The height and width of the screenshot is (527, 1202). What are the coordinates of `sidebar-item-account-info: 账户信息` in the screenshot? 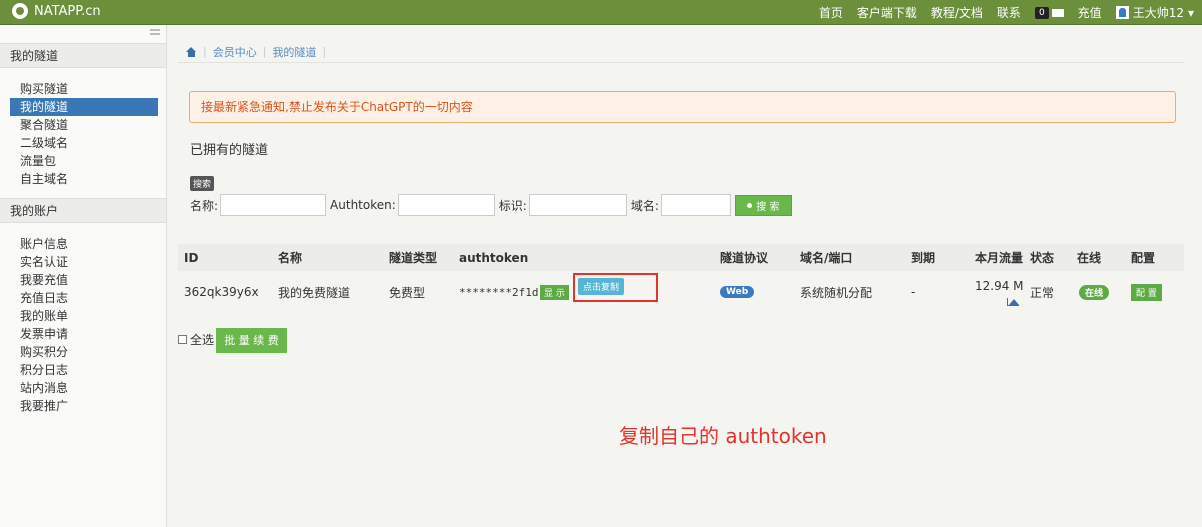 It's located at (84, 244).